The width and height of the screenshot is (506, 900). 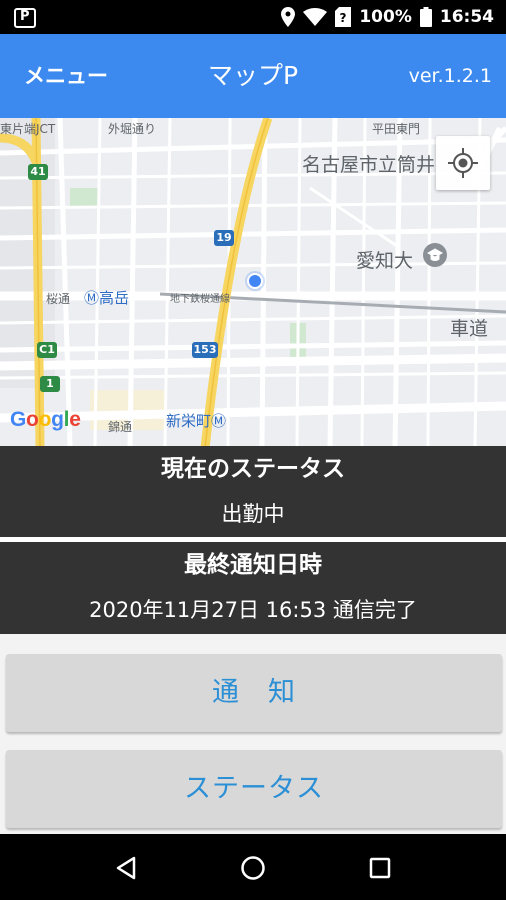 What do you see at coordinates (469, 329) in the screenshot?
I see `map-label-shakkei: 車道` at bounding box center [469, 329].